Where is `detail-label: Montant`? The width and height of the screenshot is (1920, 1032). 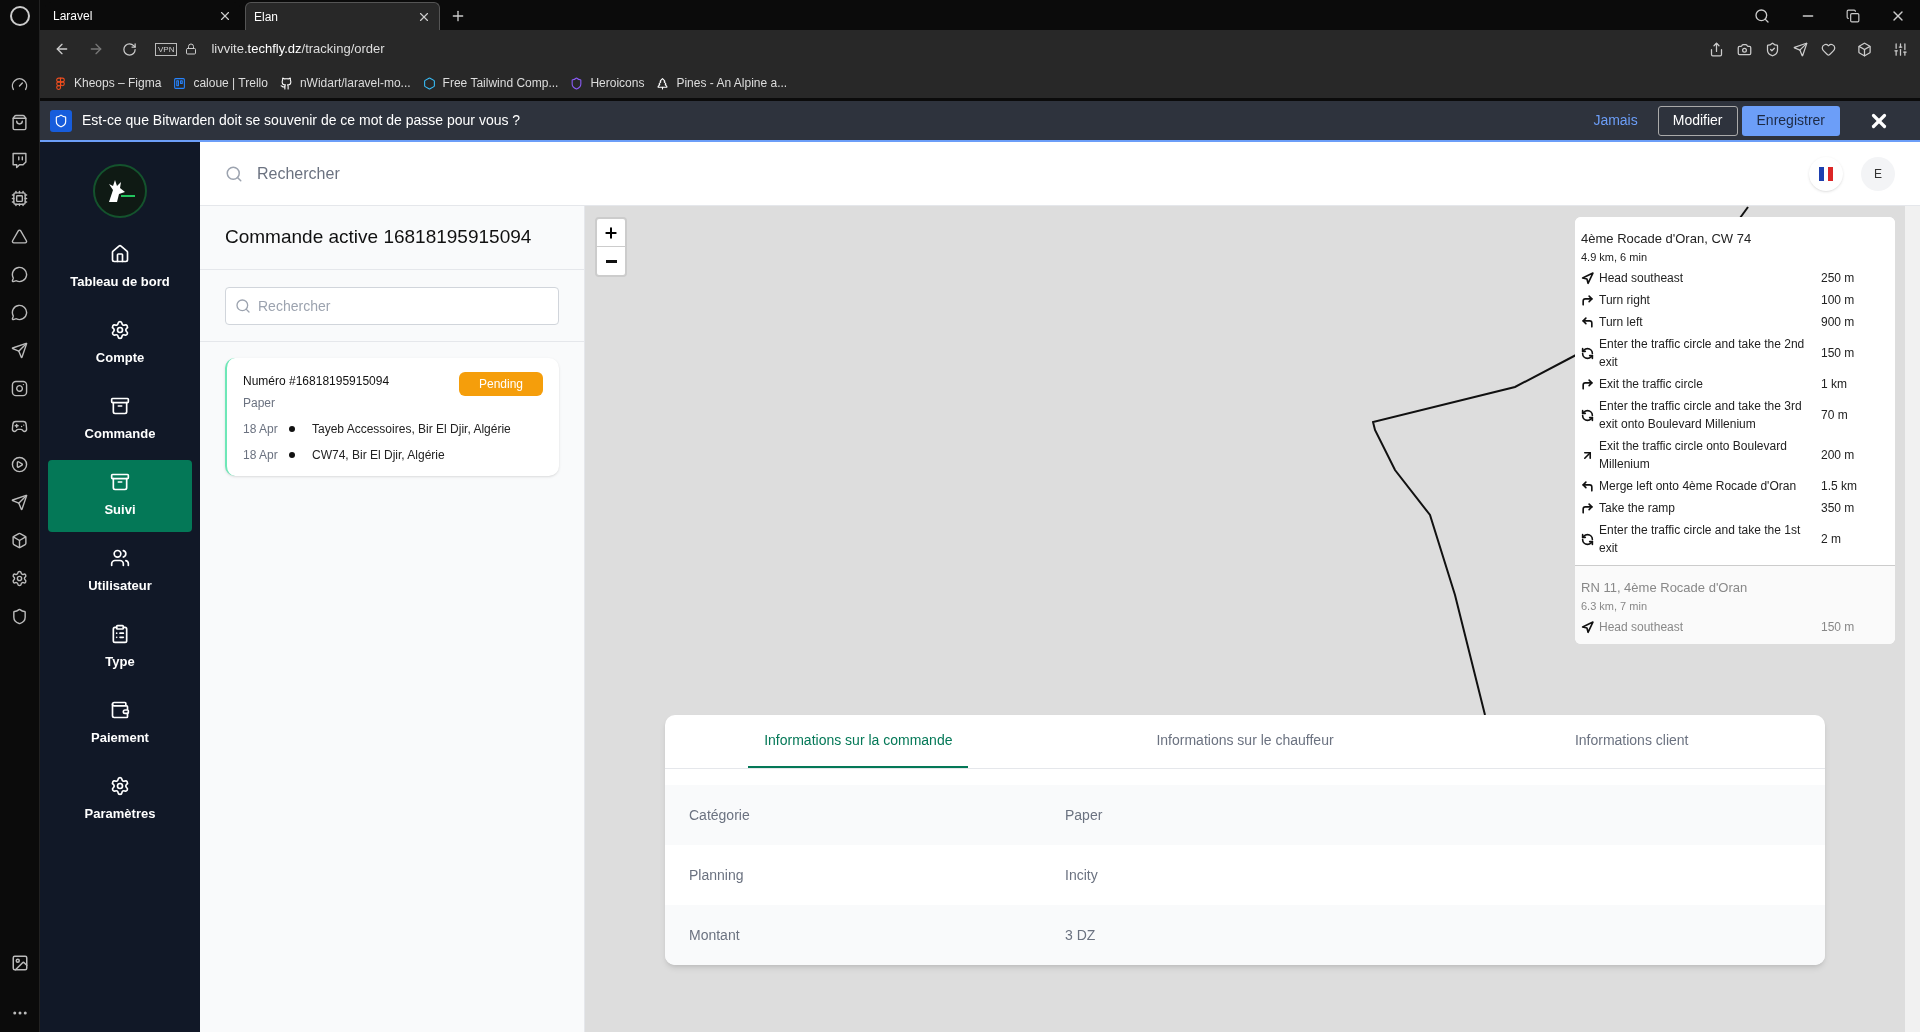
detail-label: Montant is located at coordinates (715, 935).